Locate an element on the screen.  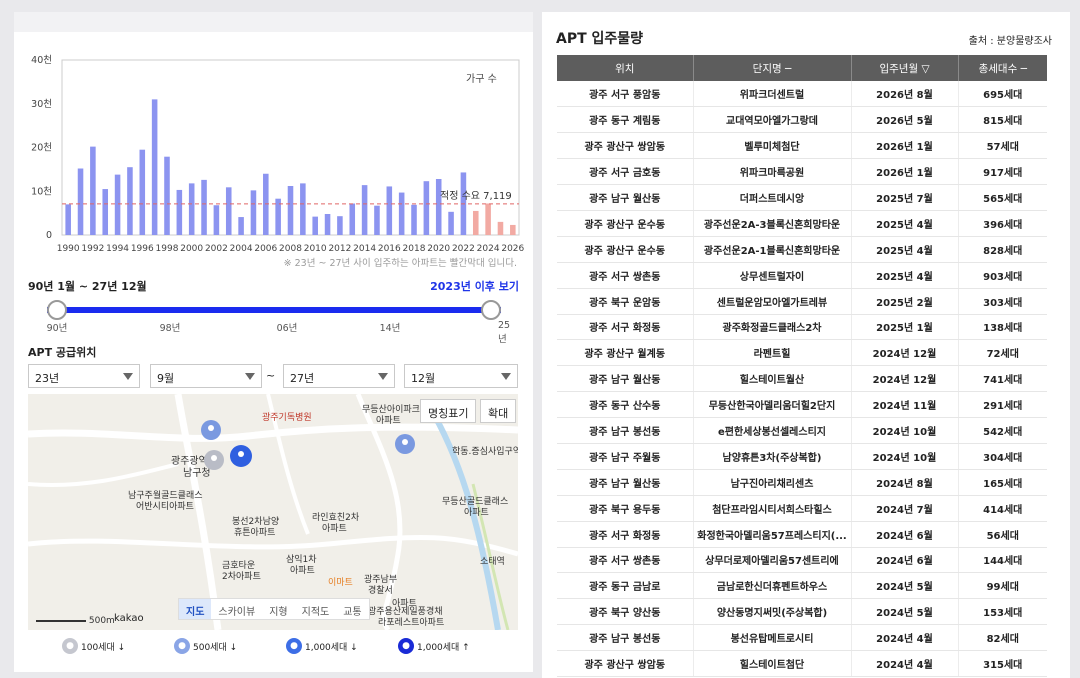
bar-2018 is located at coordinates (414, 219).